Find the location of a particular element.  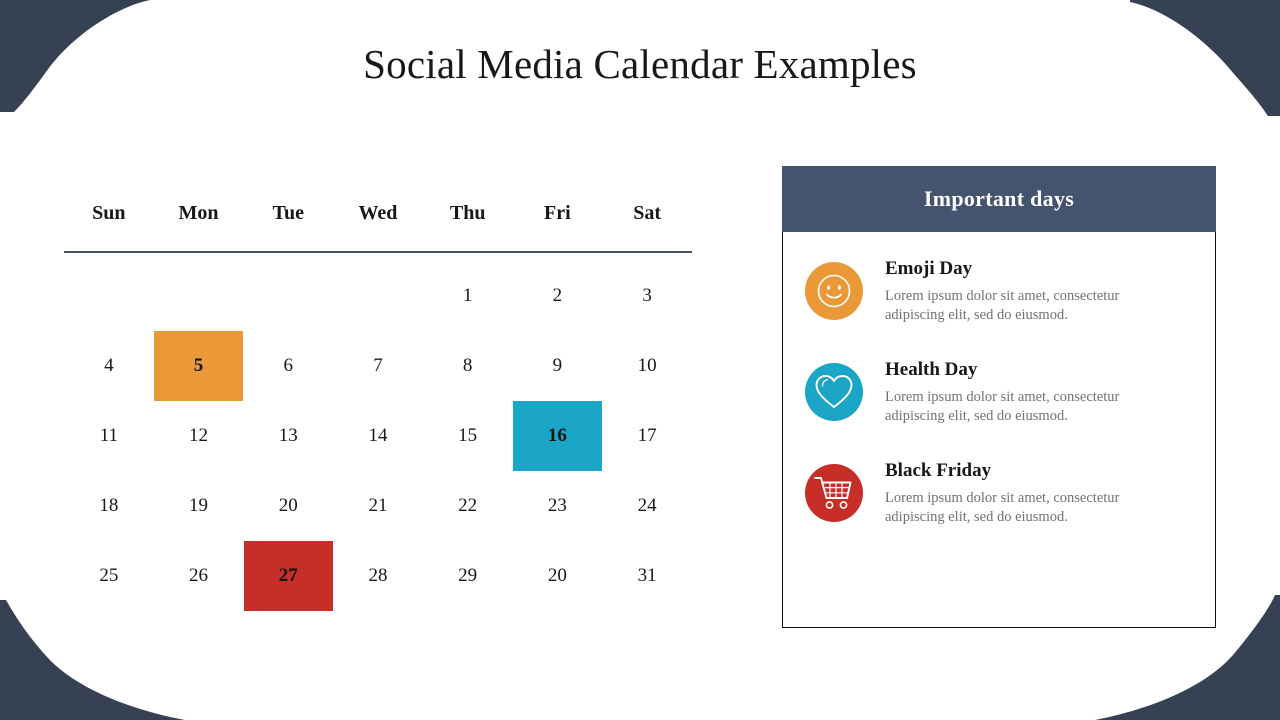

calendar-day-13: 13 is located at coordinates (288, 436).